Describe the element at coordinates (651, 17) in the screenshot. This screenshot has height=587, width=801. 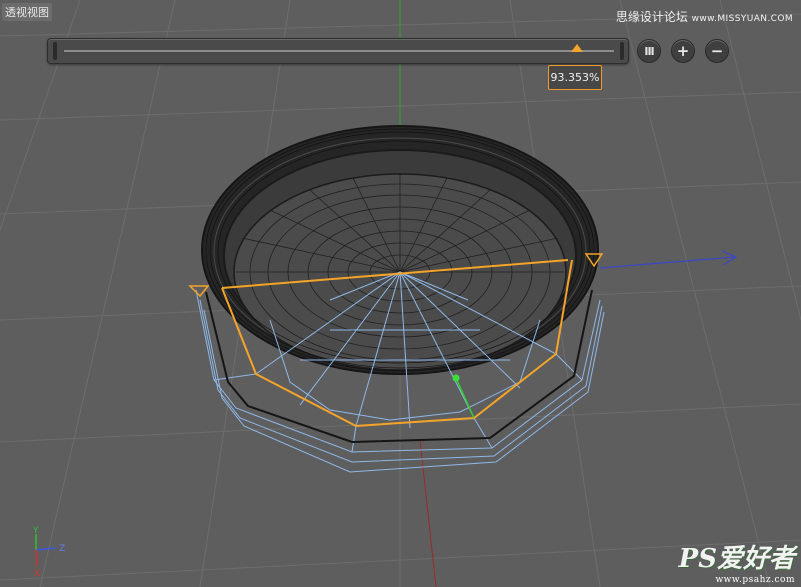
I see `watermark-top-text: 思缘设计论坛` at that location.